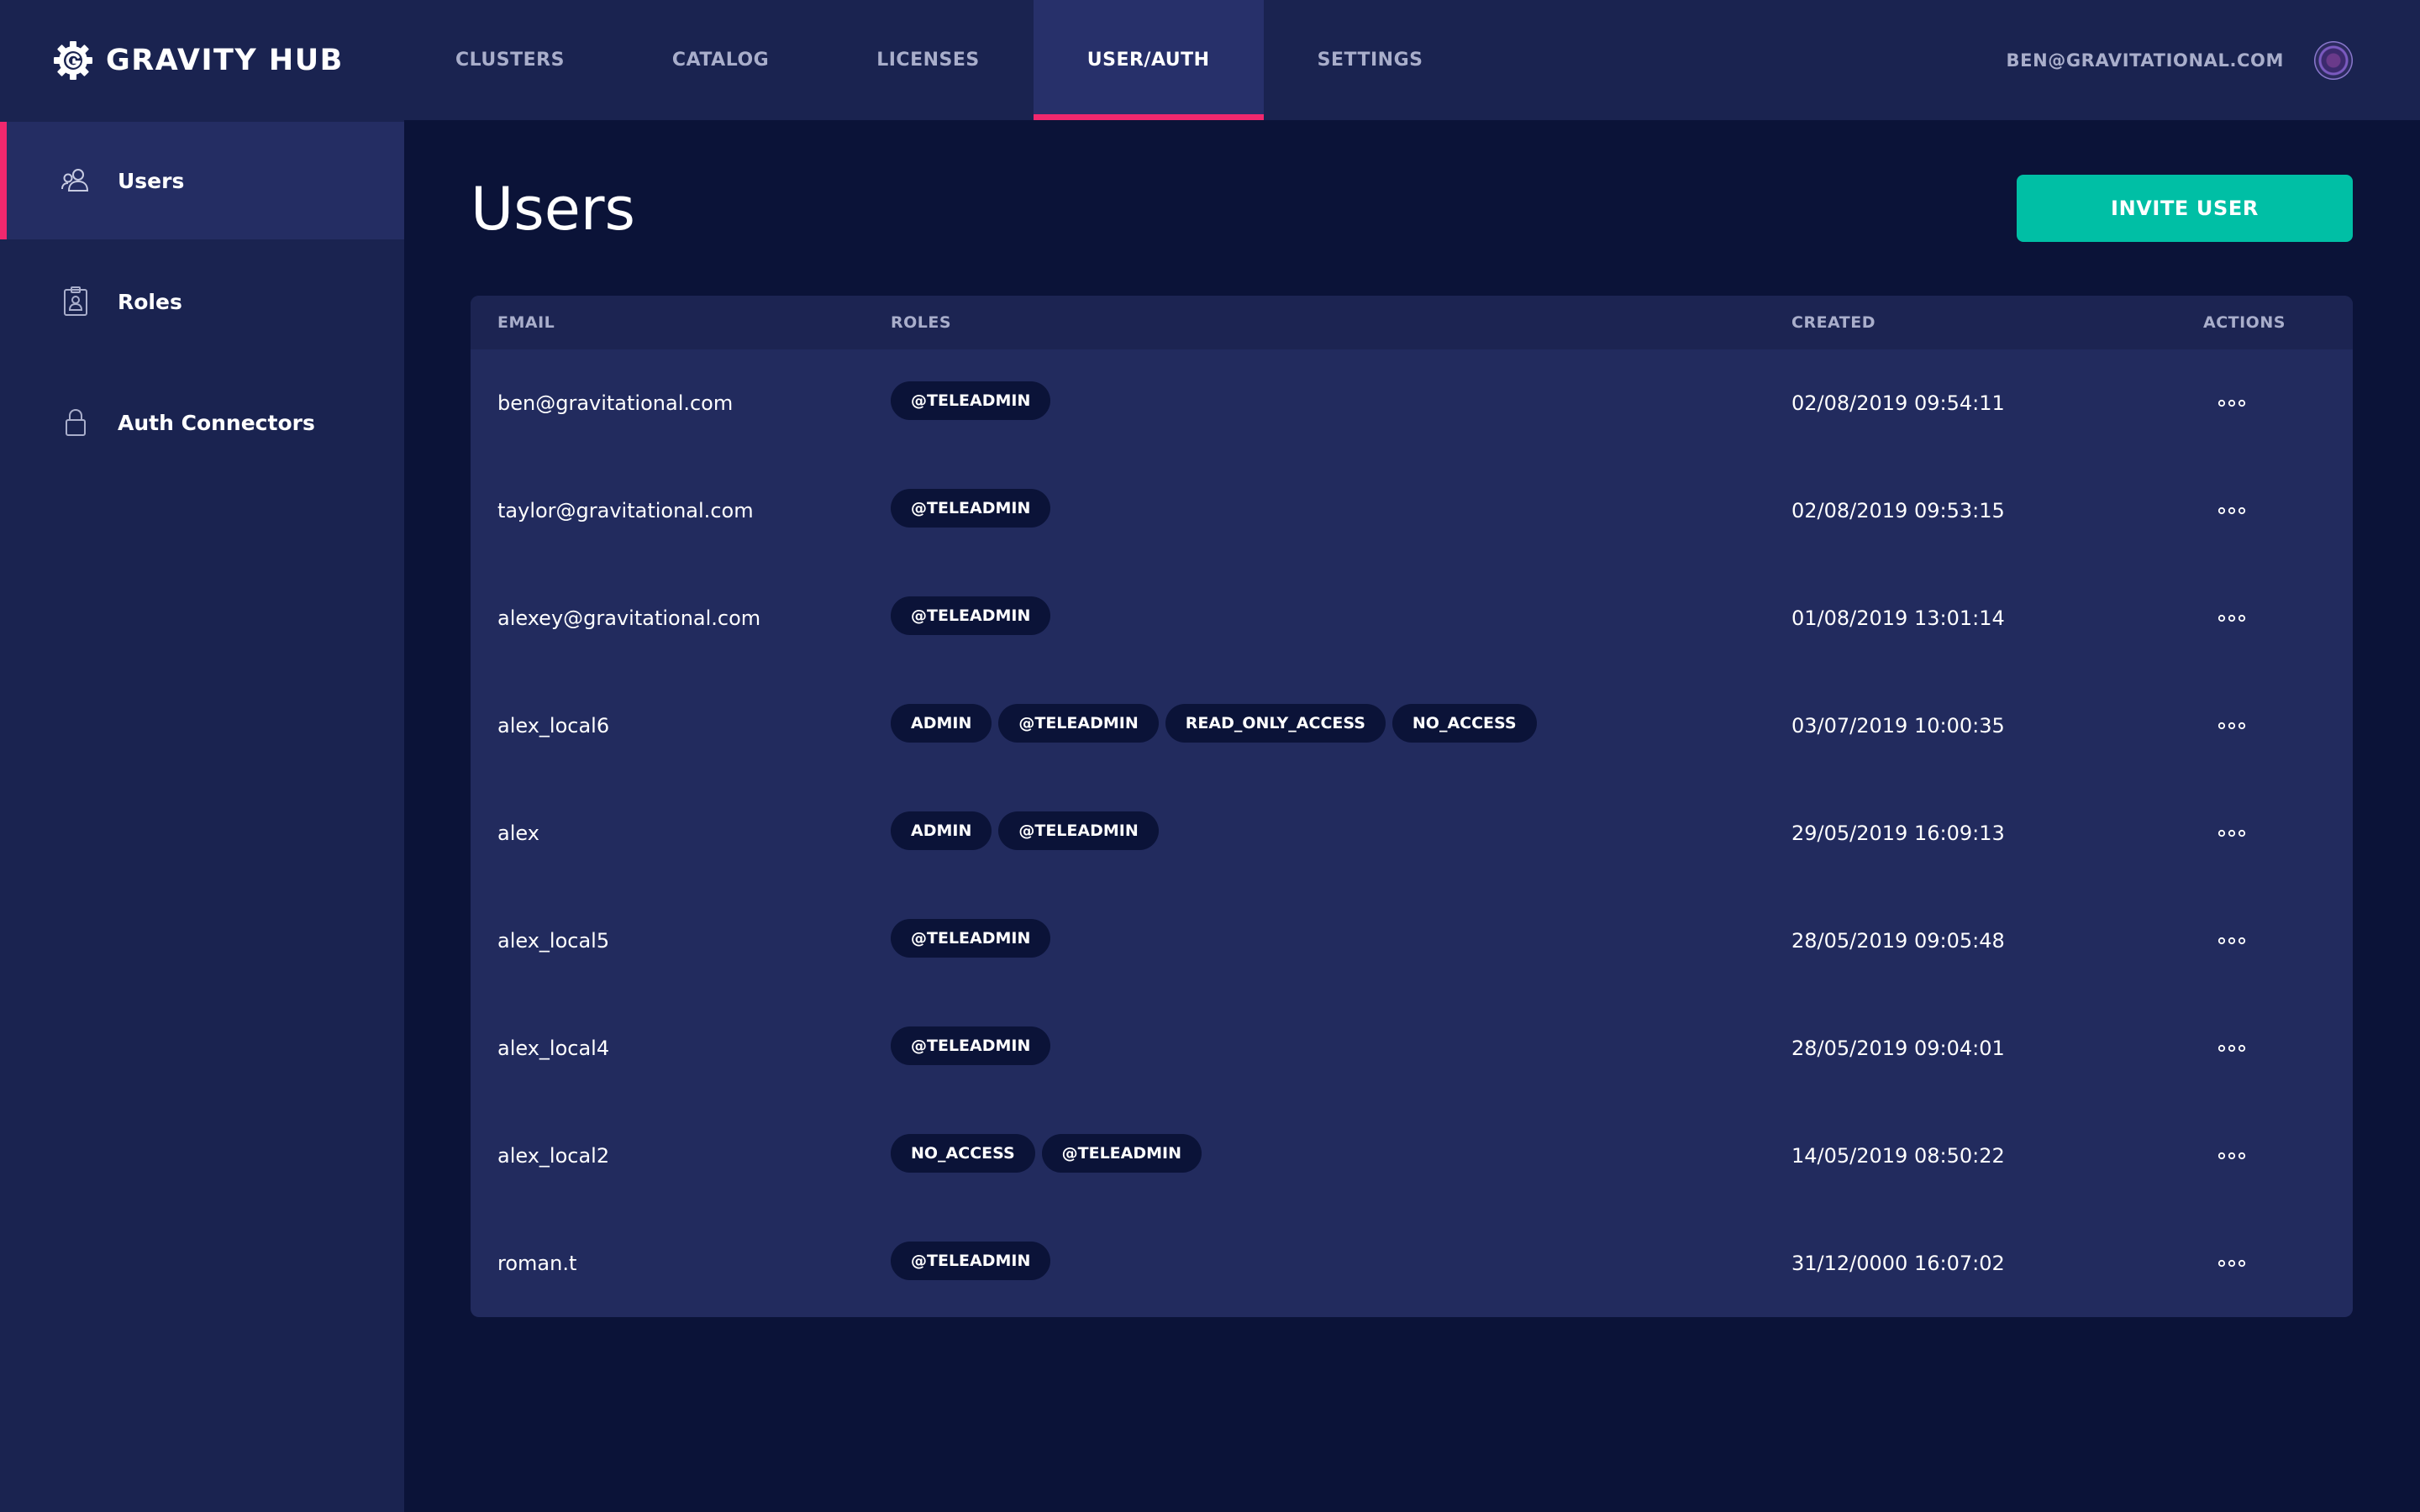 This screenshot has width=2420, height=1512. Describe the element at coordinates (225, 60) in the screenshot. I see `brand-name: GRAVITY HUB` at that location.